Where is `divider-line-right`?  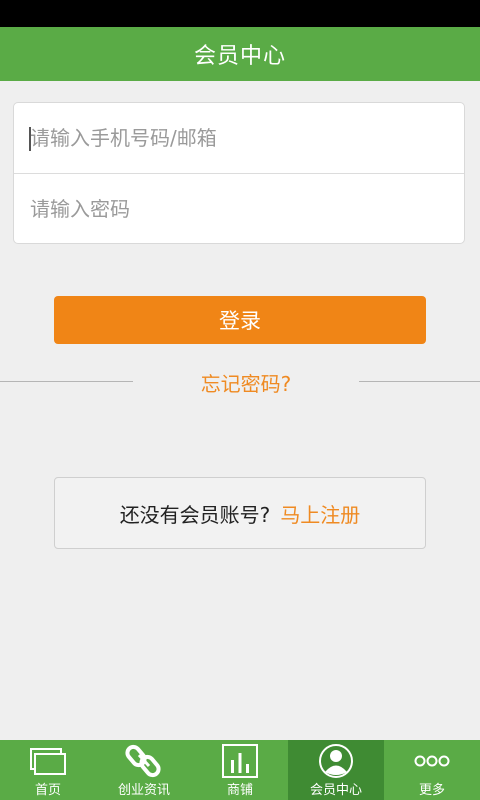 divider-line-right is located at coordinates (419, 381).